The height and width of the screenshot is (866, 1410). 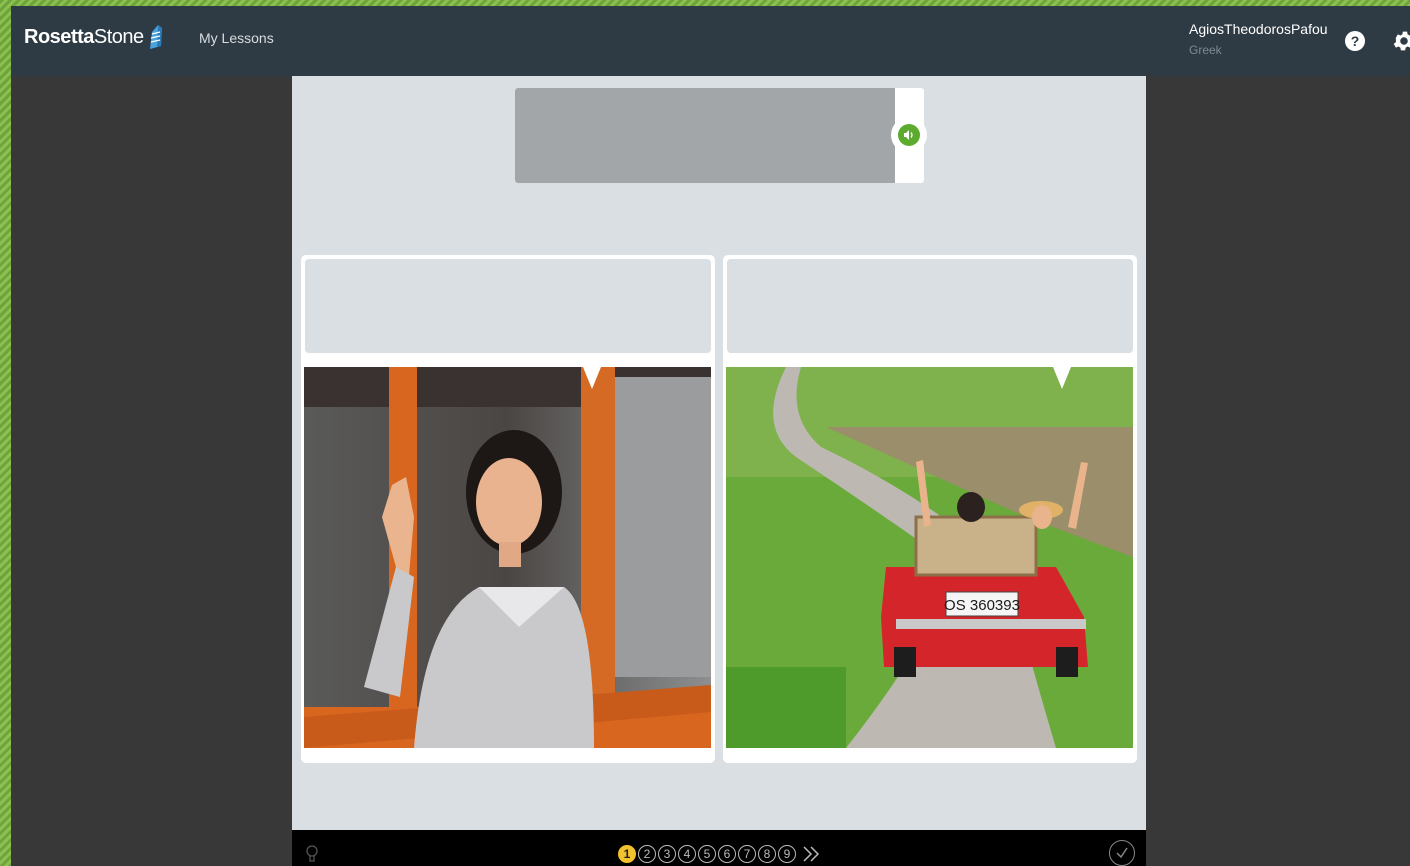 What do you see at coordinates (705, 135) in the screenshot?
I see `prompt-text-area` at bounding box center [705, 135].